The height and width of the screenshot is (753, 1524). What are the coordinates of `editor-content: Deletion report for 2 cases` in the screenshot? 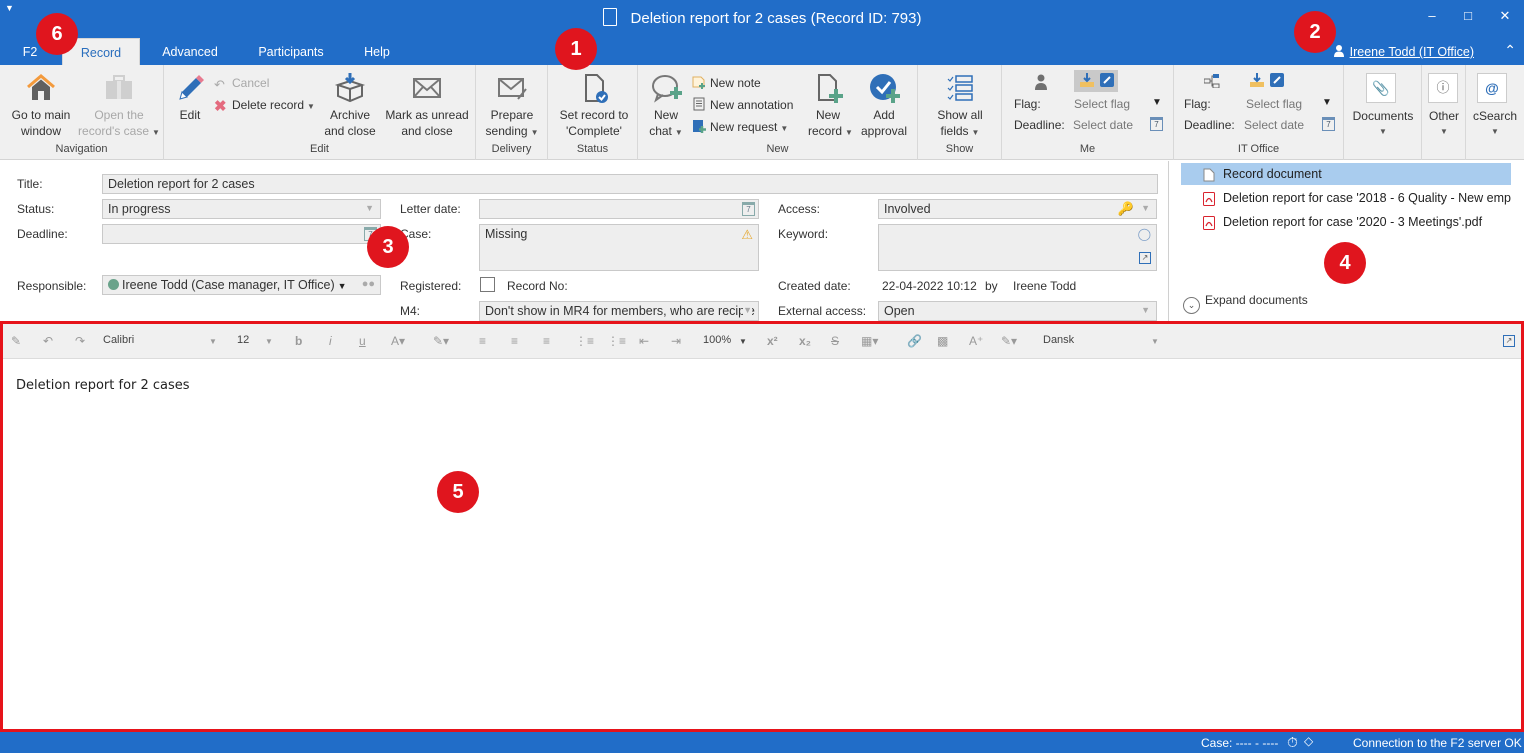 It's located at (103, 385).